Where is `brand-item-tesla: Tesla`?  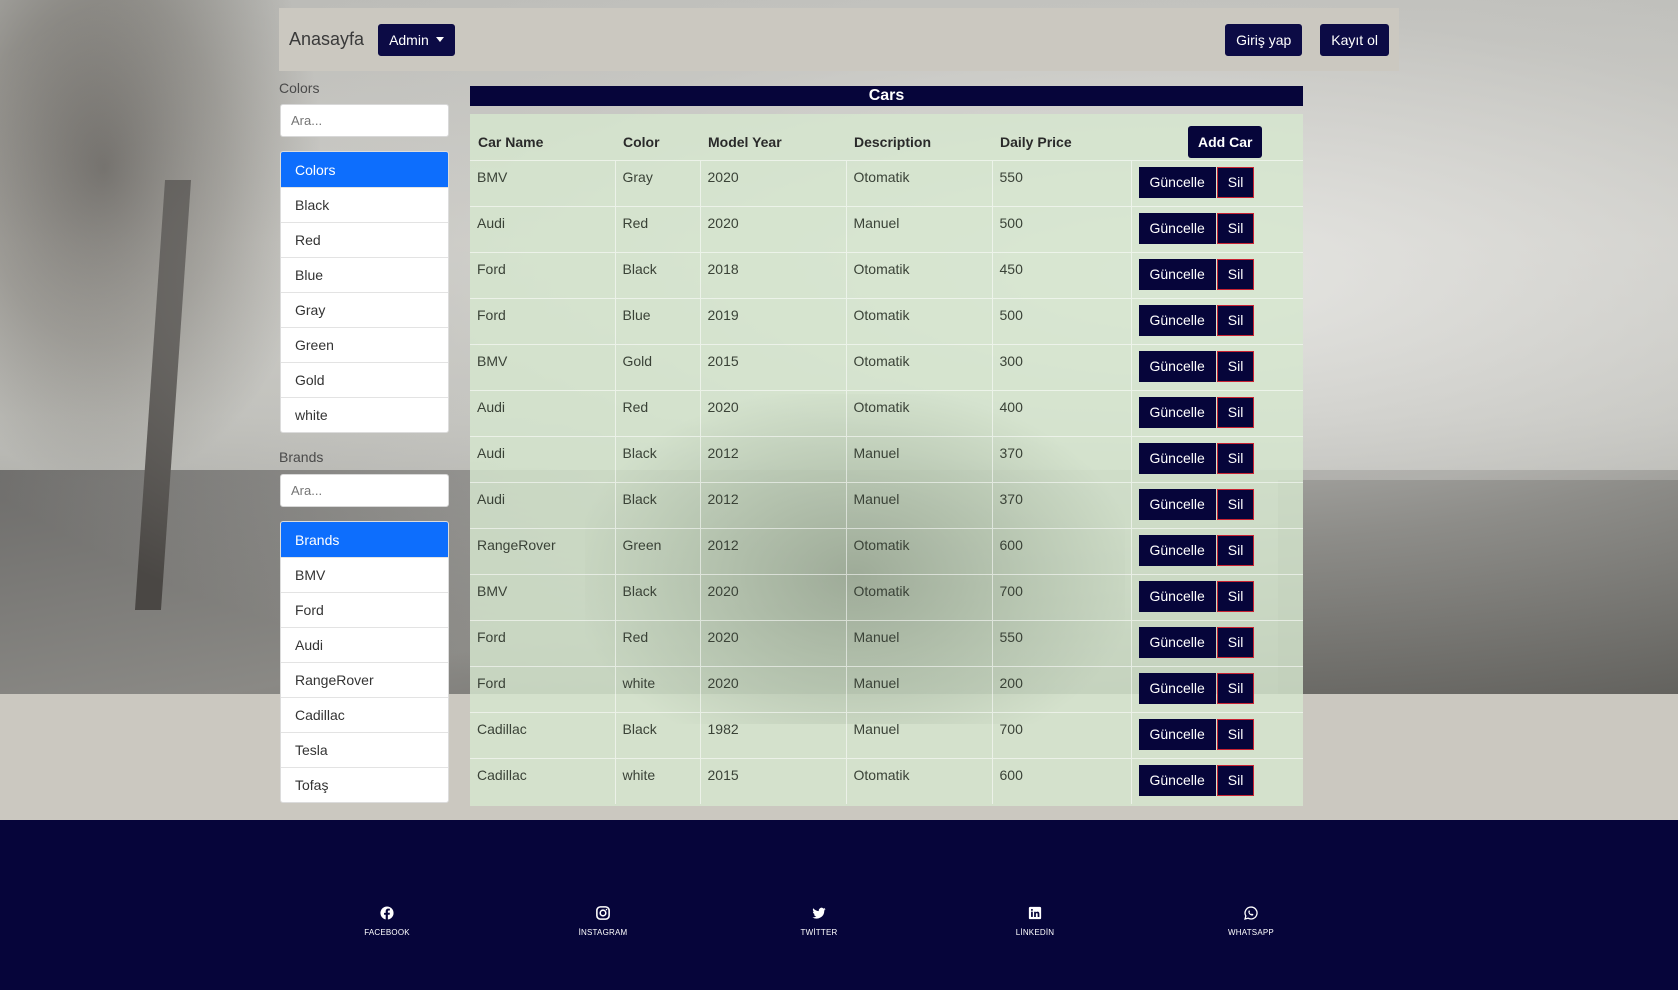
brand-item-tesla: Tesla is located at coordinates (364, 749).